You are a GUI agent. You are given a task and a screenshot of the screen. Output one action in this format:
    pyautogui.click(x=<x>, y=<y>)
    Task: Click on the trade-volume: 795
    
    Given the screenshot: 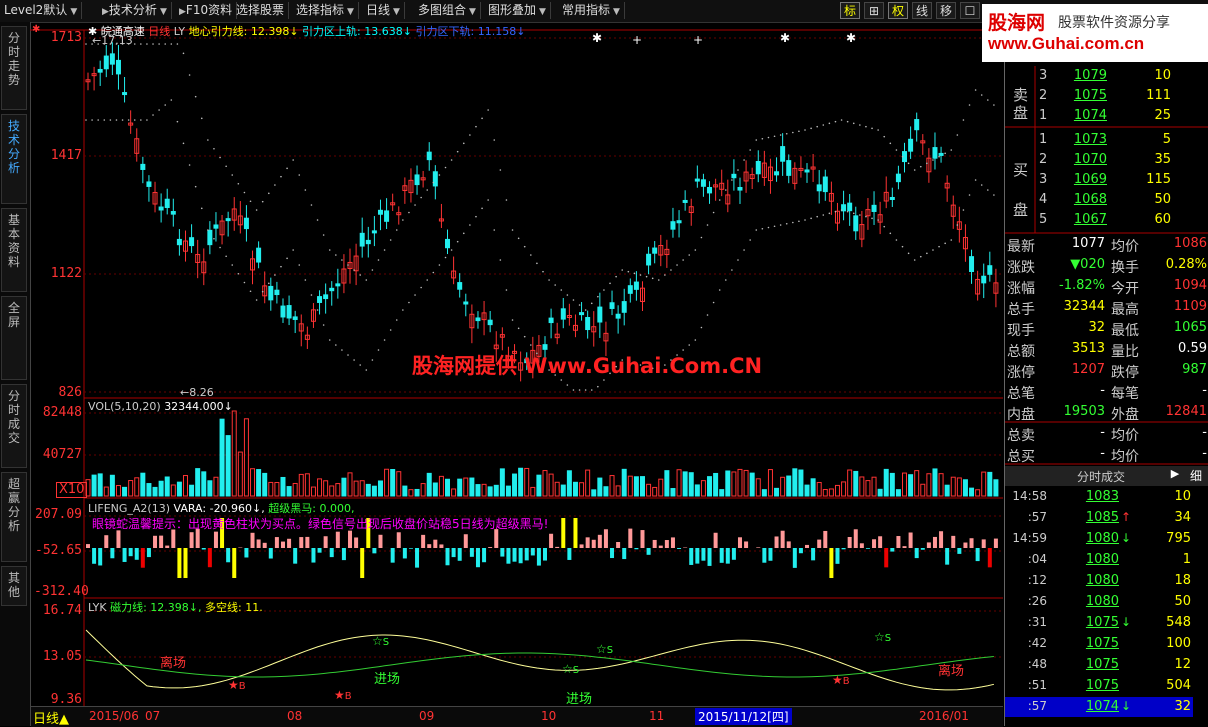 What is the action you would take?
    pyautogui.click(x=1168, y=538)
    